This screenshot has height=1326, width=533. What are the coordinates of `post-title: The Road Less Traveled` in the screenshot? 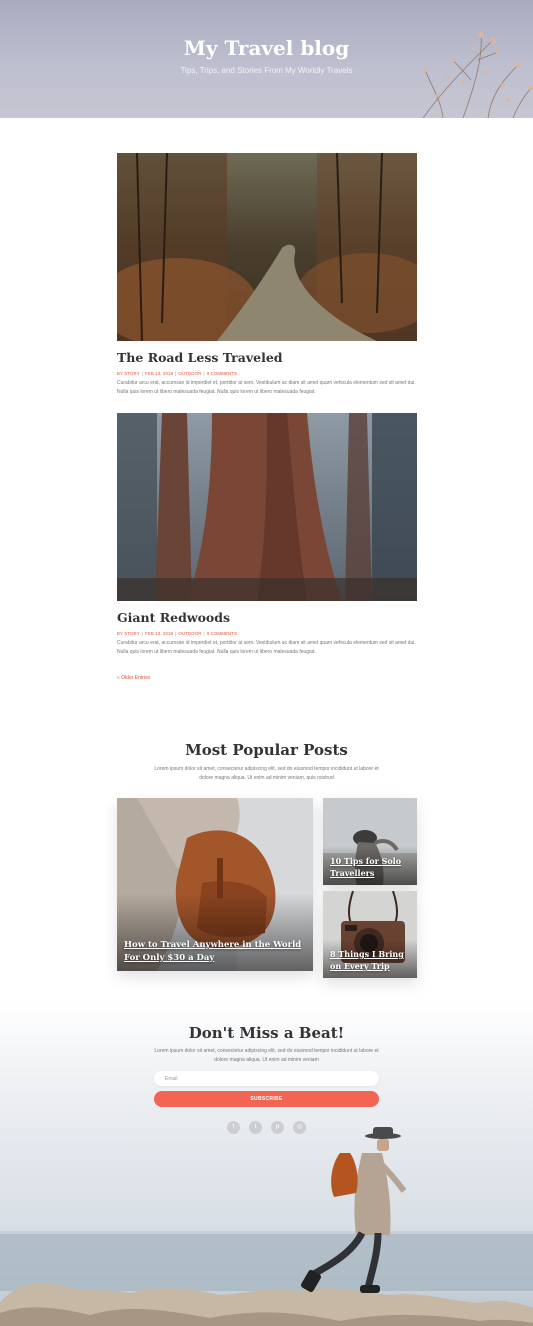 It's located at (267, 357).